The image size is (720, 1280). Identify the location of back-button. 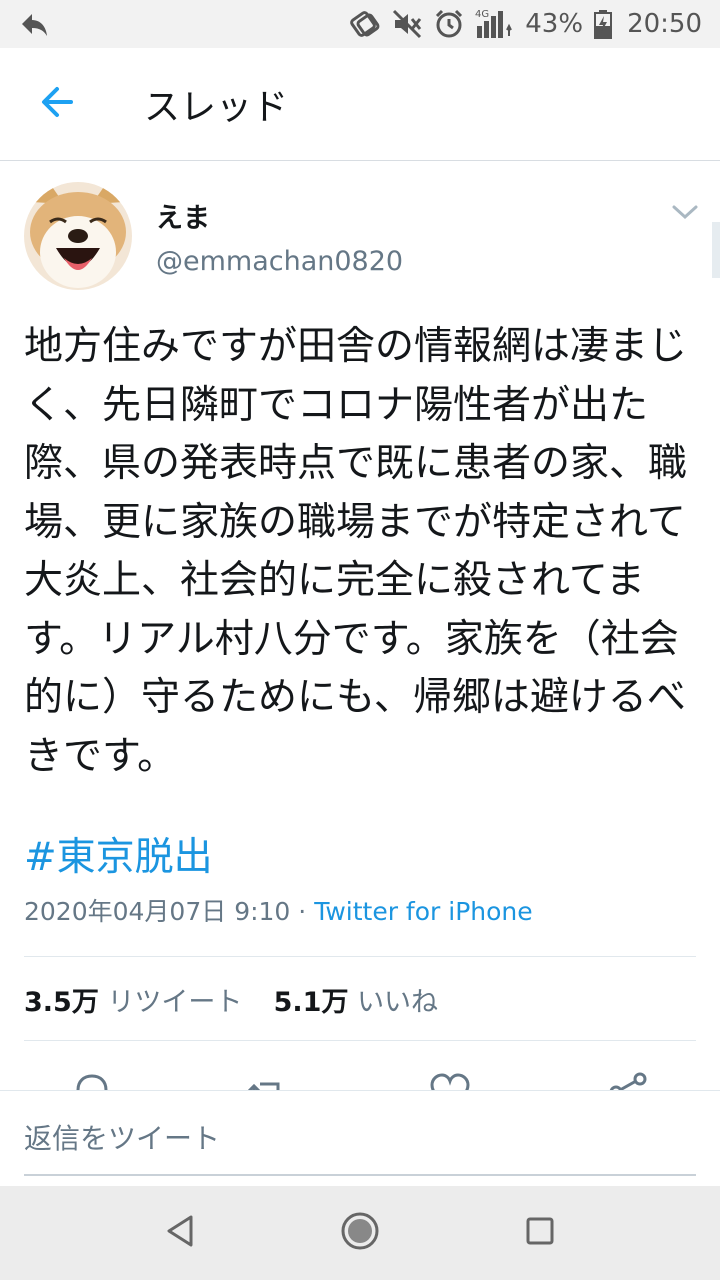
(57, 104).